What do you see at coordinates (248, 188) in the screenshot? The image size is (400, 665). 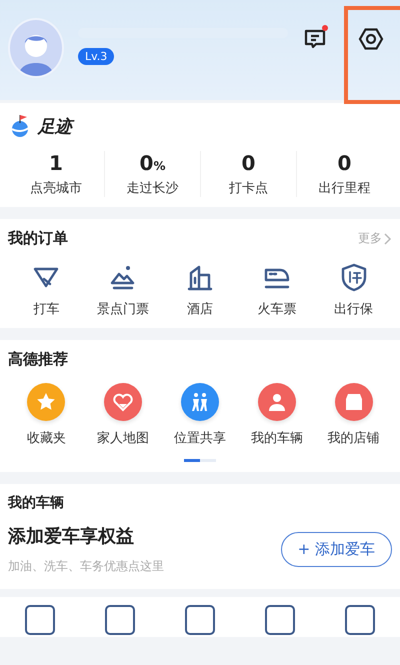 I see `stat-label: 打卡点` at bounding box center [248, 188].